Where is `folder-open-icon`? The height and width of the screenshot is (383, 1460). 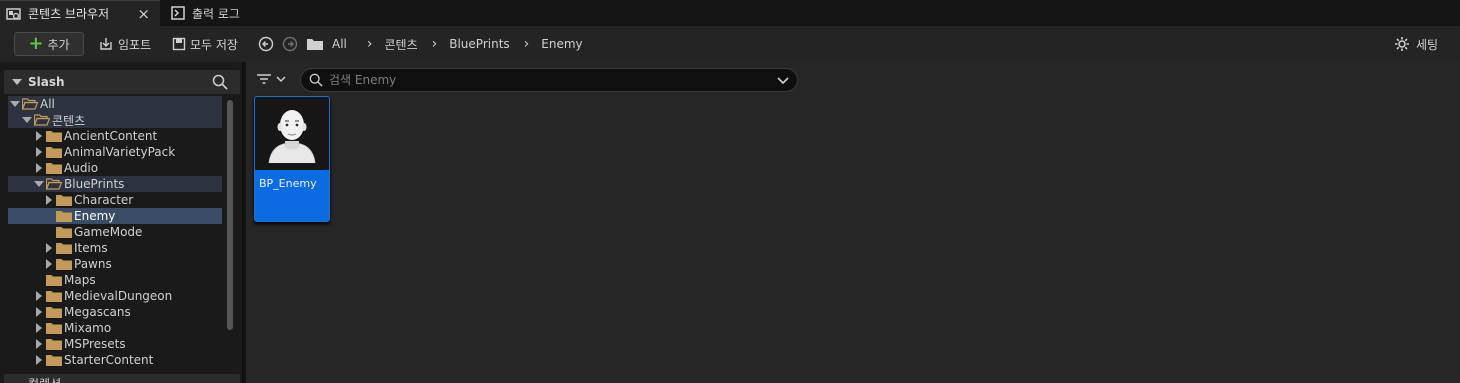 folder-open-icon is located at coordinates (30, 104).